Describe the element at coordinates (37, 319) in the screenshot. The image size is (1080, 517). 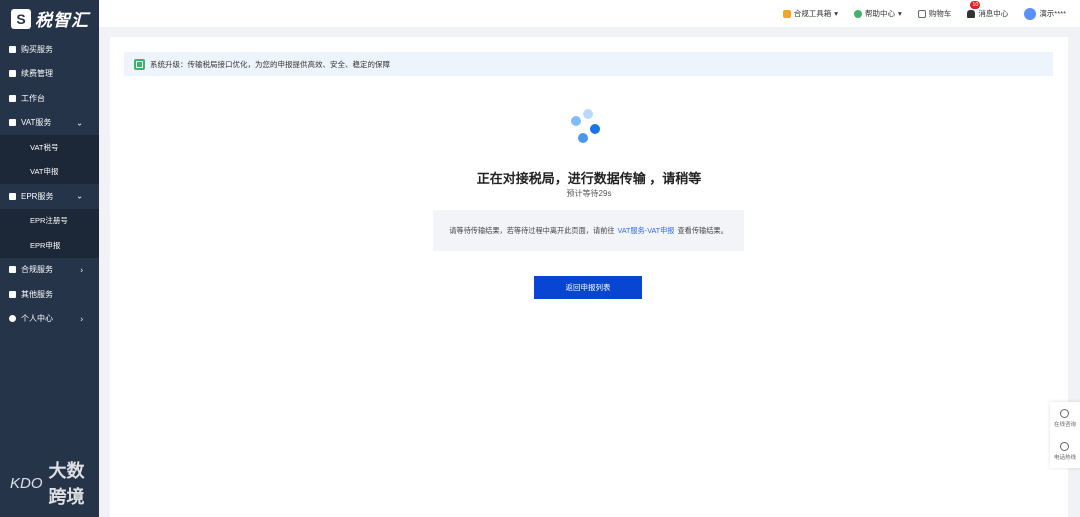
I see `sidebar-item-label: 个人中心` at that location.